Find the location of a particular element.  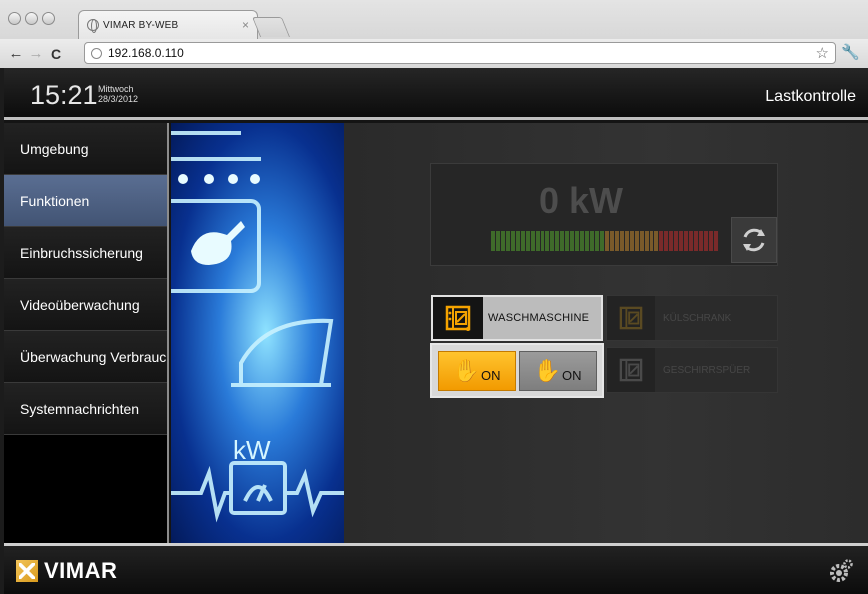

clock-date: Mittwoch 28/3/2012 is located at coordinates (118, 94).